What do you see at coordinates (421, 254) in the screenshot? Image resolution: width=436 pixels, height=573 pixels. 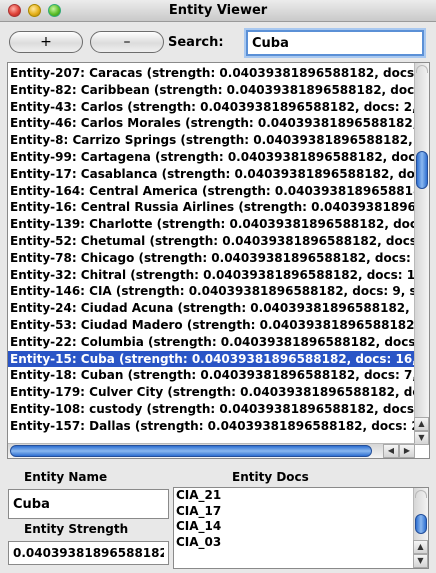 I see `entity-list-vertical-scrollbar: ▲ ▼` at bounding box center [421, 254].